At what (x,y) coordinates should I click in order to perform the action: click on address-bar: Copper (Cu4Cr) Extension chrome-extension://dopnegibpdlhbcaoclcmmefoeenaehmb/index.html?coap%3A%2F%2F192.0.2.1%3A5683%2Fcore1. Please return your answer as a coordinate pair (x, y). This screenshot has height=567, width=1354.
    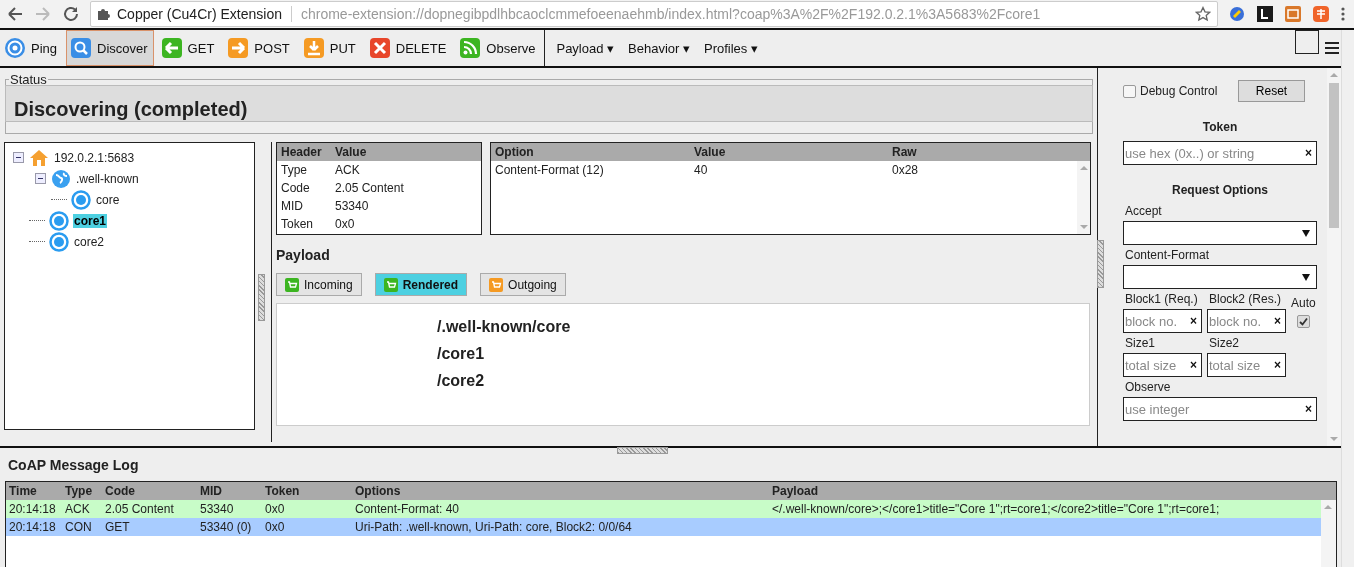
    Looking at the image, I should click on (654, 14).